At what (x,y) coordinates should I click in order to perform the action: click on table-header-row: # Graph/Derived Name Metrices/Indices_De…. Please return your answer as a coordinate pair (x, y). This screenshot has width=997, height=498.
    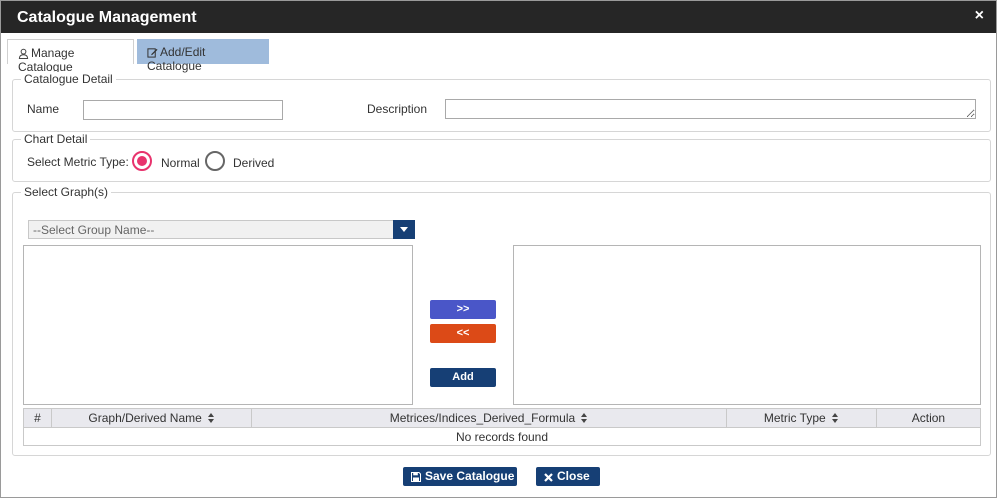
    Looking at the image, I should click on (502, 418).